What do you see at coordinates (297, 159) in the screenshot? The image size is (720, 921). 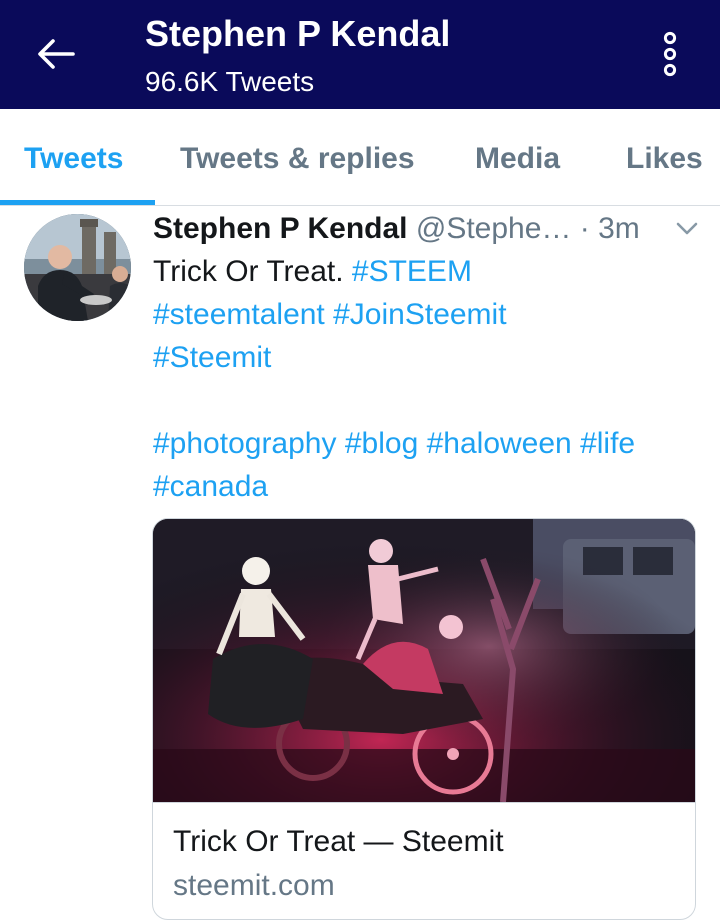 I see `tab-tweets-and-replies: Tweets & replies` at bounding box center [297, 159].